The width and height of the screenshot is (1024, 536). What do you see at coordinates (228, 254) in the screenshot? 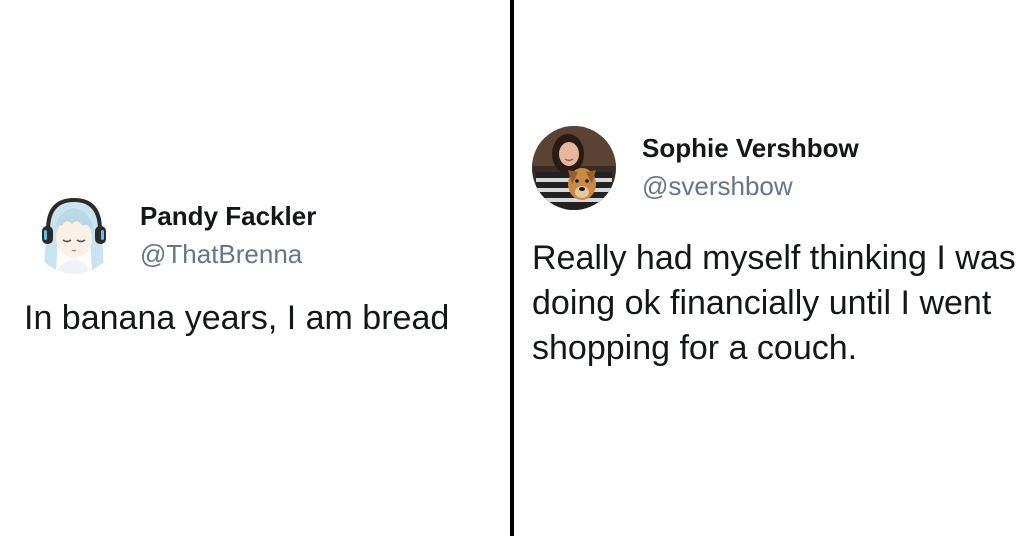
I see `user-handle: @ThatBrenna` at bounding box center [228, 254].